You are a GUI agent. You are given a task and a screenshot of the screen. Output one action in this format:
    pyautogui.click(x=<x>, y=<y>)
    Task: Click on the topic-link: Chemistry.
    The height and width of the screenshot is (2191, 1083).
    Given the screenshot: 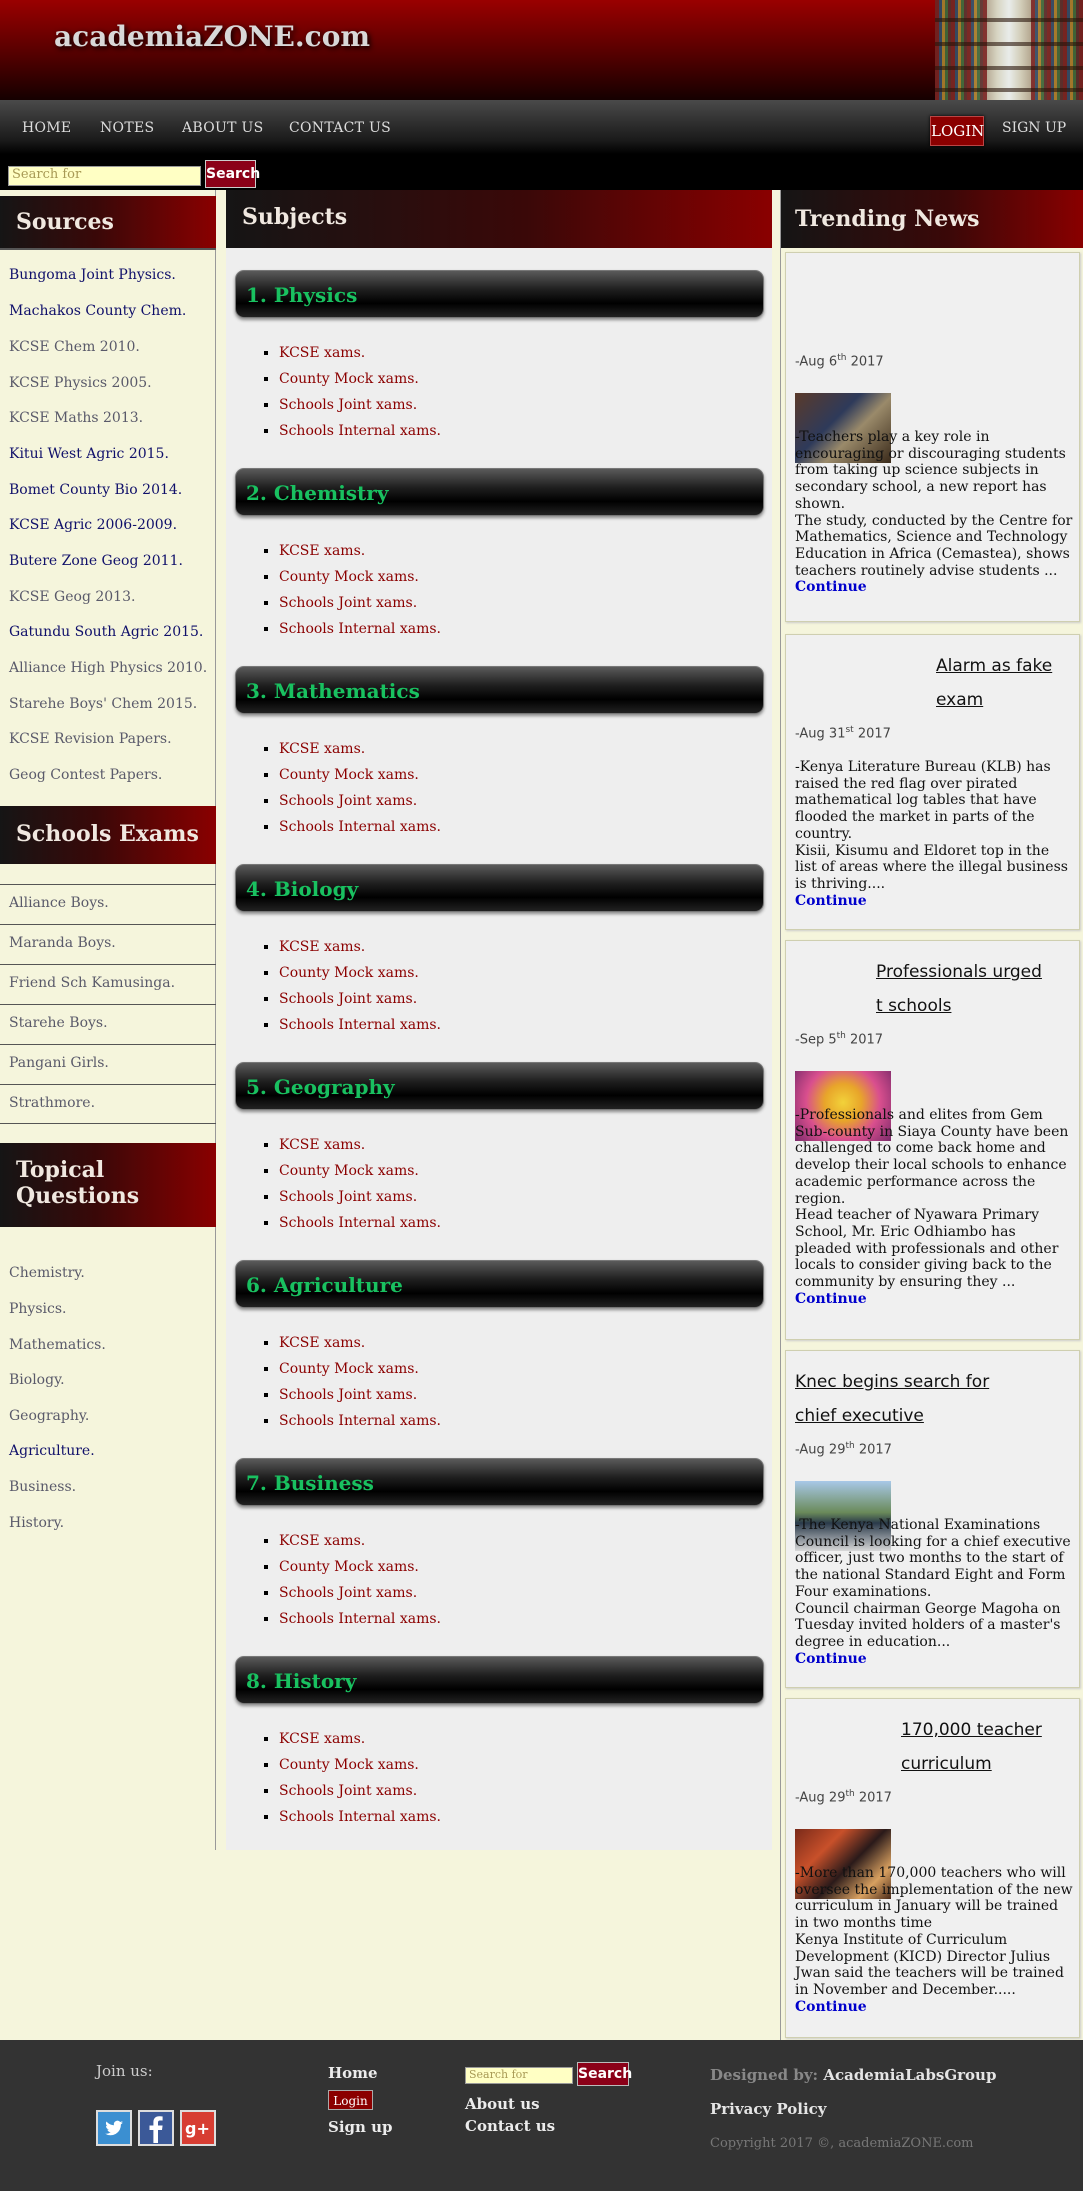 What is the action you would take?
    pyautogui.click(x=47, y=1273)
    